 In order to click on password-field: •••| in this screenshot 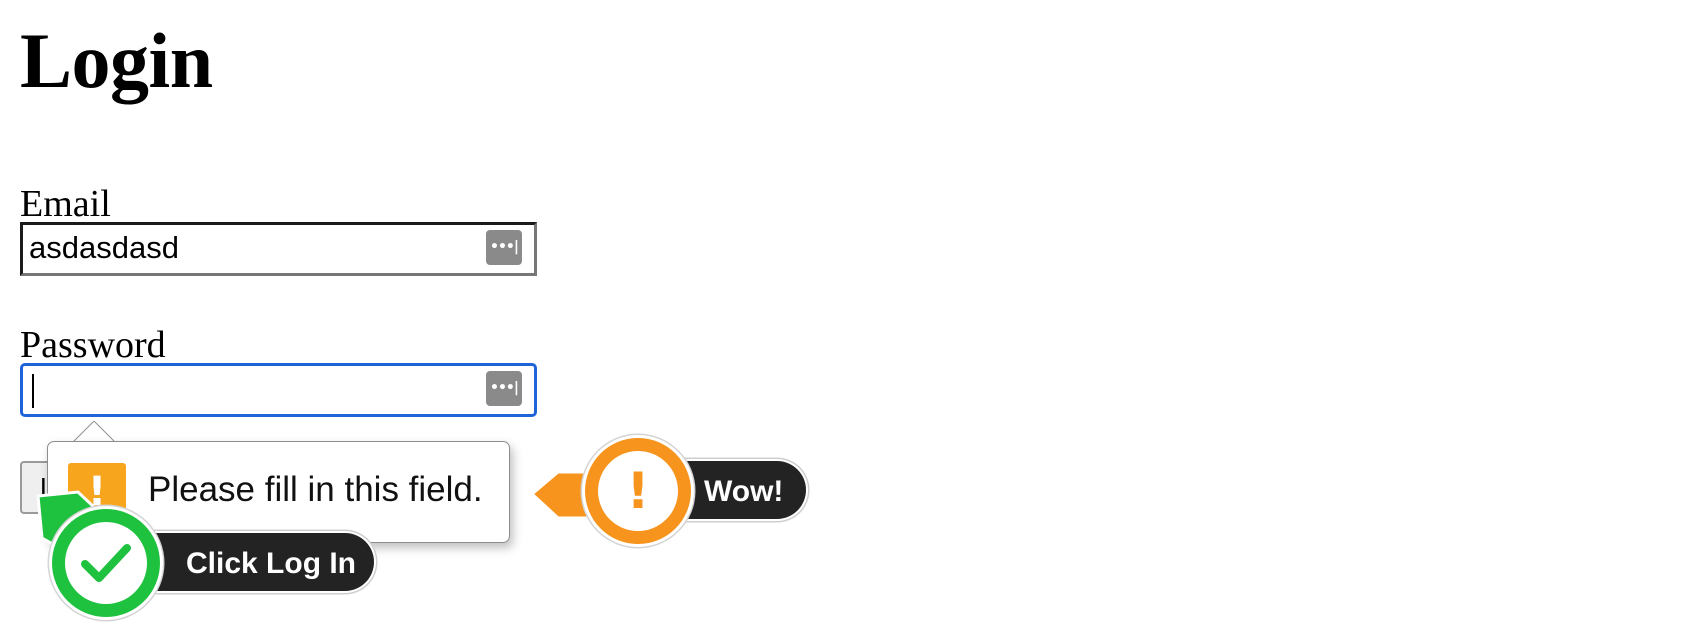, I will do `click(278, 390)`.